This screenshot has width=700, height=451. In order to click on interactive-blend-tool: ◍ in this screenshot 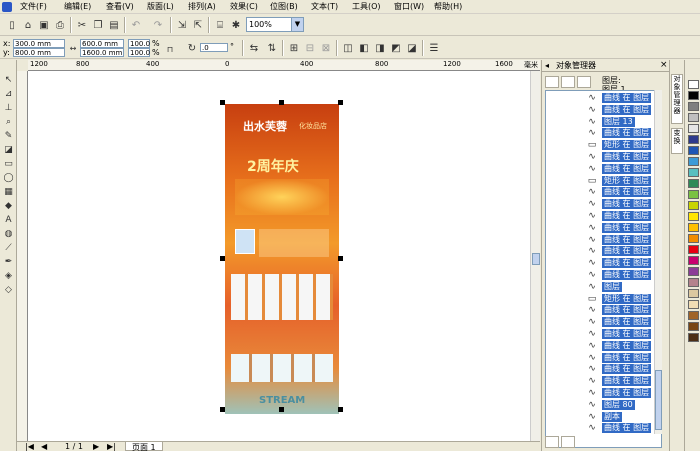, I will do `click(8, 234)`.